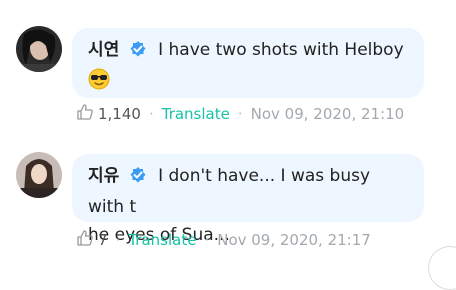  I want to click on comment-meta: 7 · Translate · Nov 09, 2020, 21:17, so click(223, 240).